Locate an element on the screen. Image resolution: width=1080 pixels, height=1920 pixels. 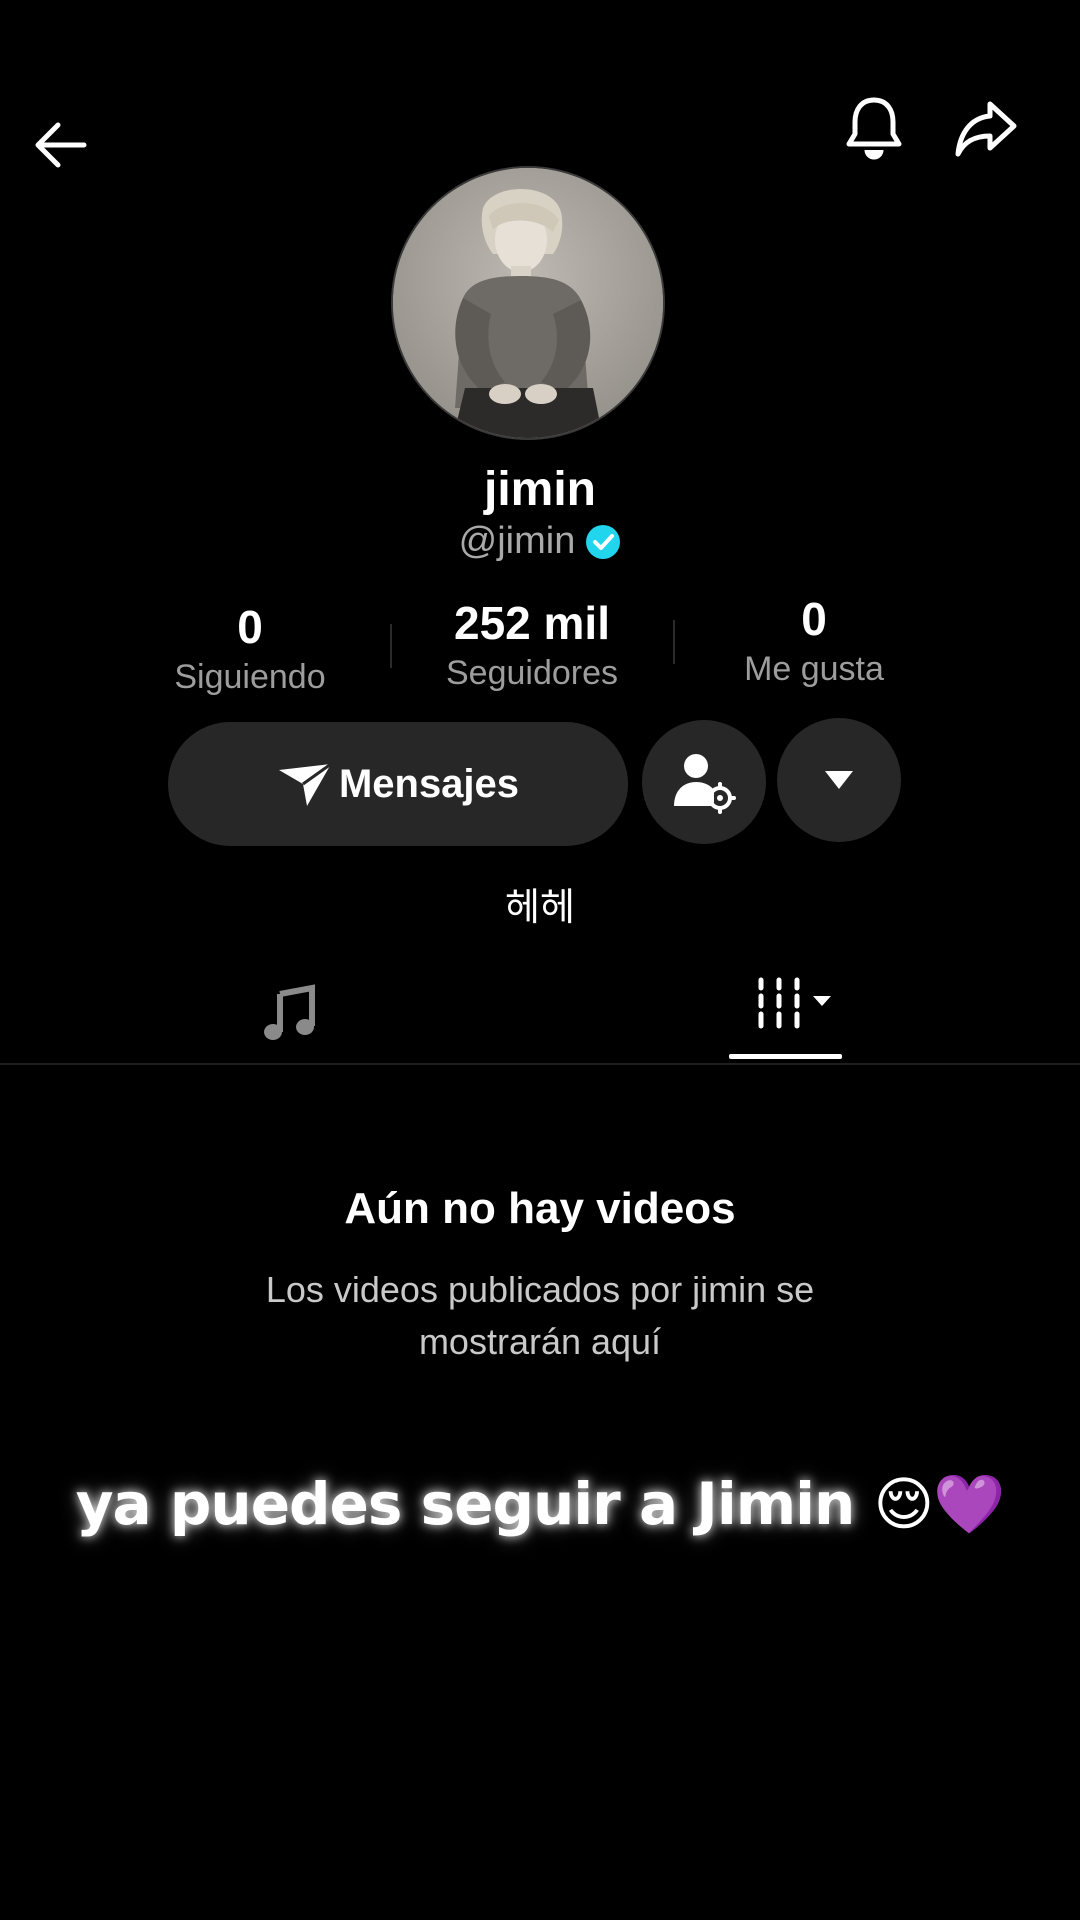
stat-following: 0 Siguiendo is located at coordinates (250, 648).